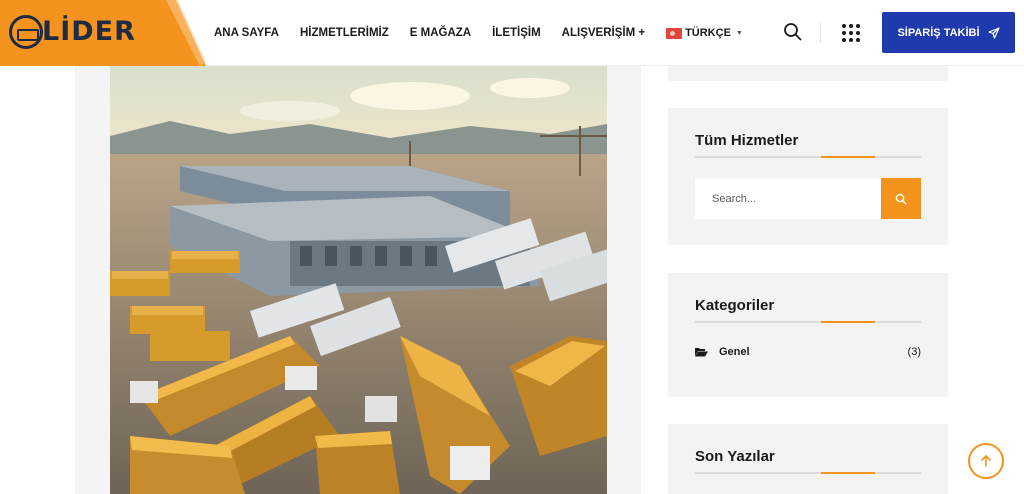 The image size is (1024, 494). I want to click on caret-down-icon: ▼, so click(739, 33).